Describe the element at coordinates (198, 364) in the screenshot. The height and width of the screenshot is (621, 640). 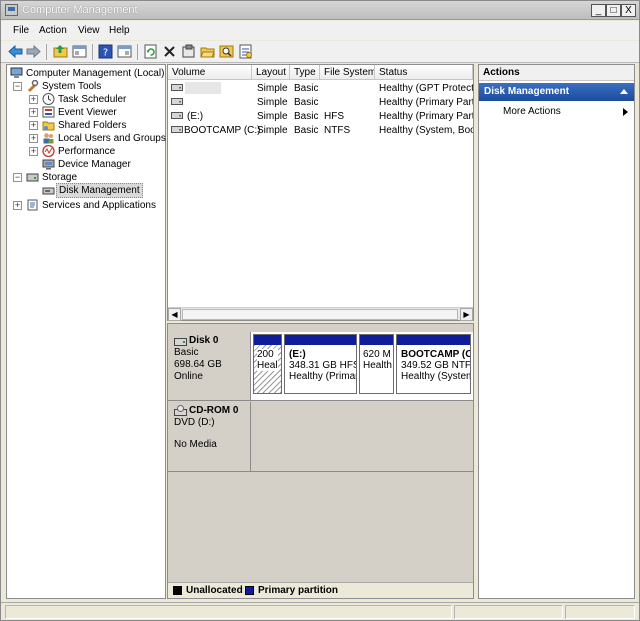
I see `disk-0-size: 698.64 GB` at that location.